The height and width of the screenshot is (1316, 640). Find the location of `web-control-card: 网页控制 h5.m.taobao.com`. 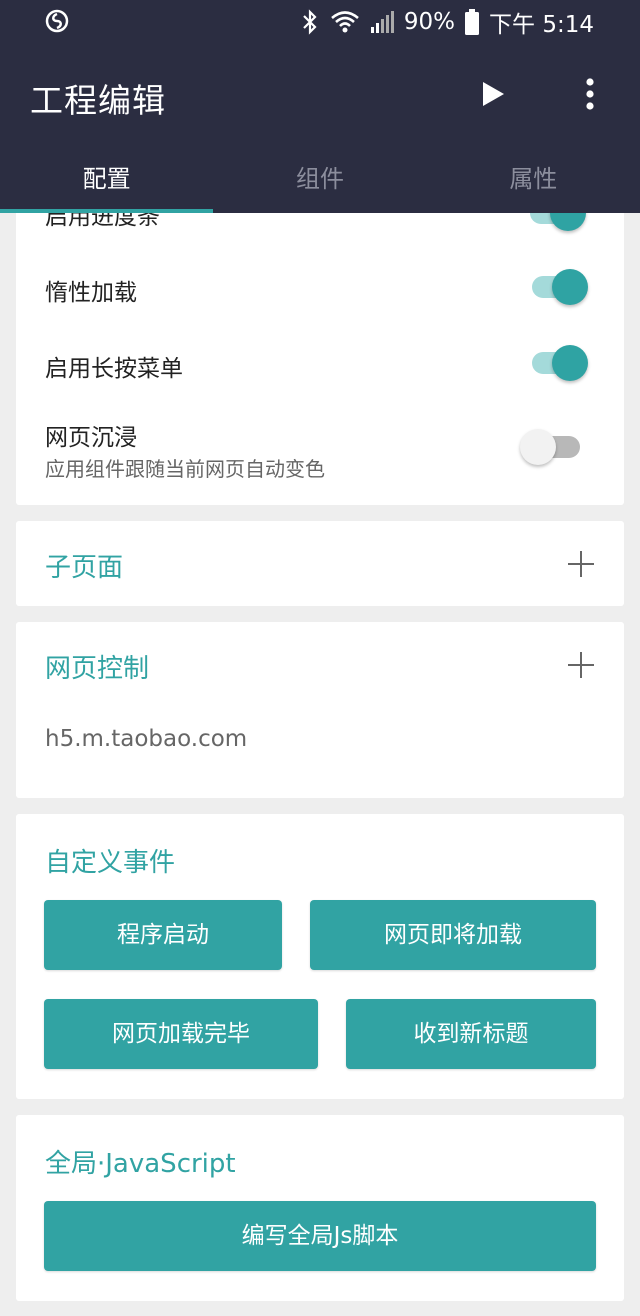

web-control-card: 网页控制 h5.m.taobao.com is located at coordinates (320, 710).